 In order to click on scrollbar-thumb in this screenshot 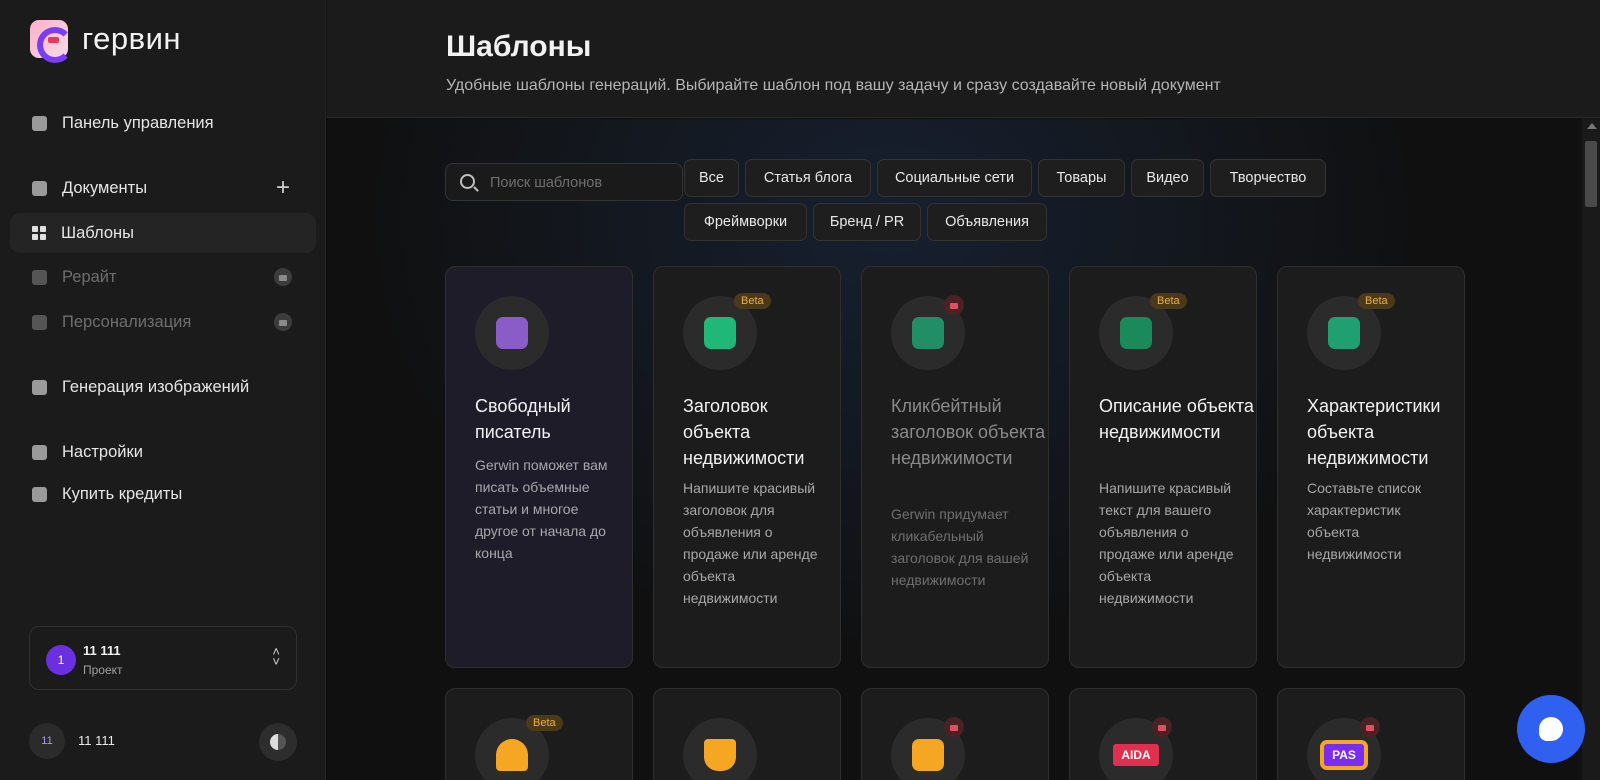, I will do `click(1591, 174)`.